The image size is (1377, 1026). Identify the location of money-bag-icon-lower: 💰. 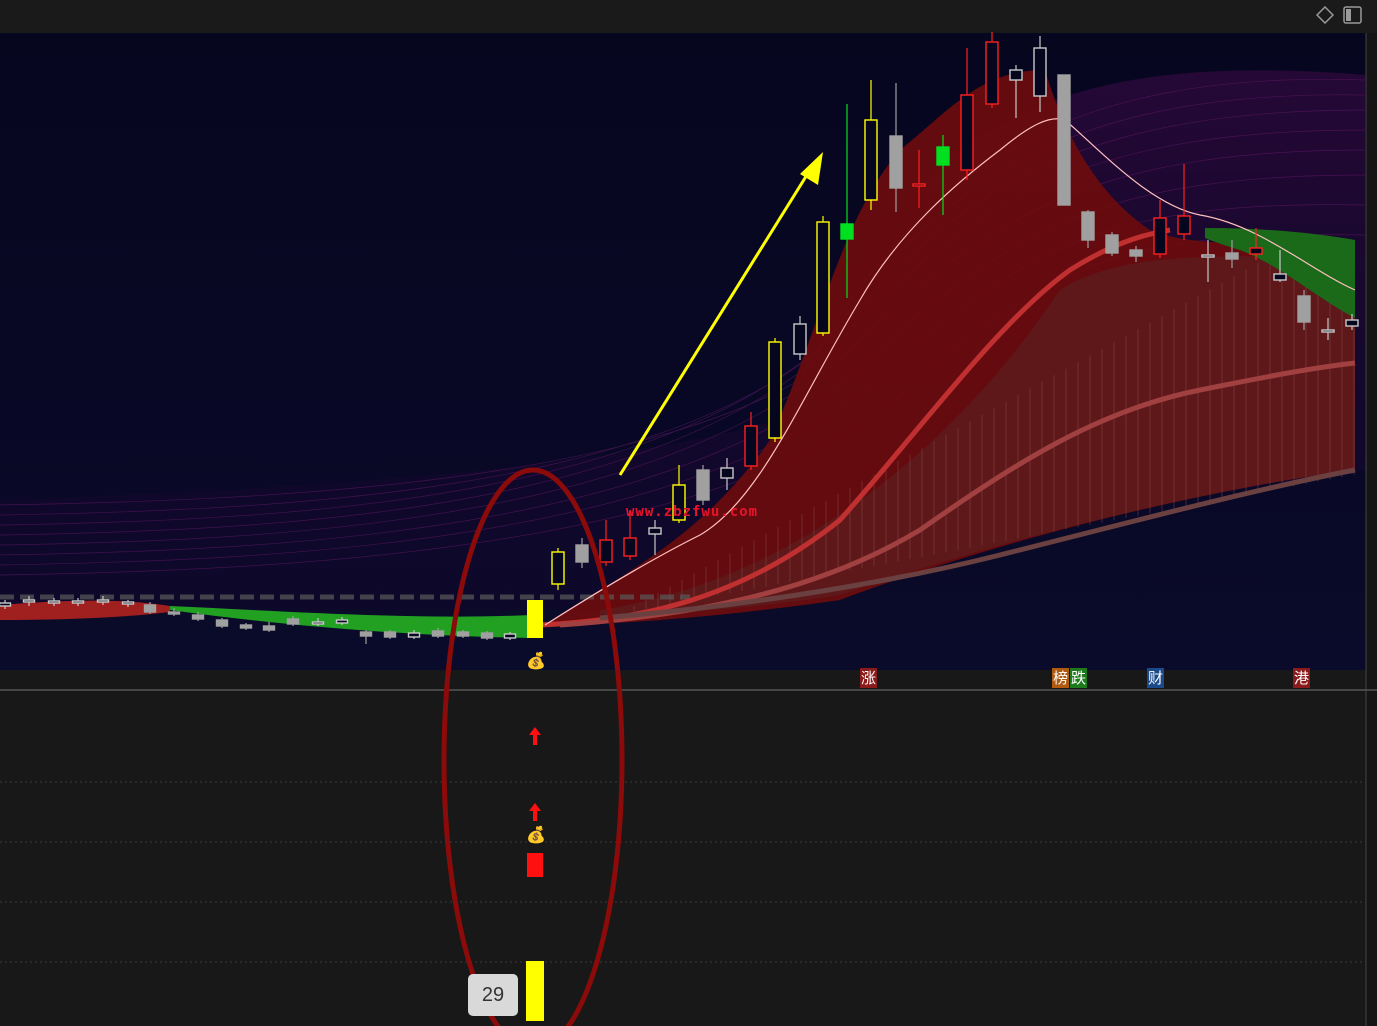
(536, 834).